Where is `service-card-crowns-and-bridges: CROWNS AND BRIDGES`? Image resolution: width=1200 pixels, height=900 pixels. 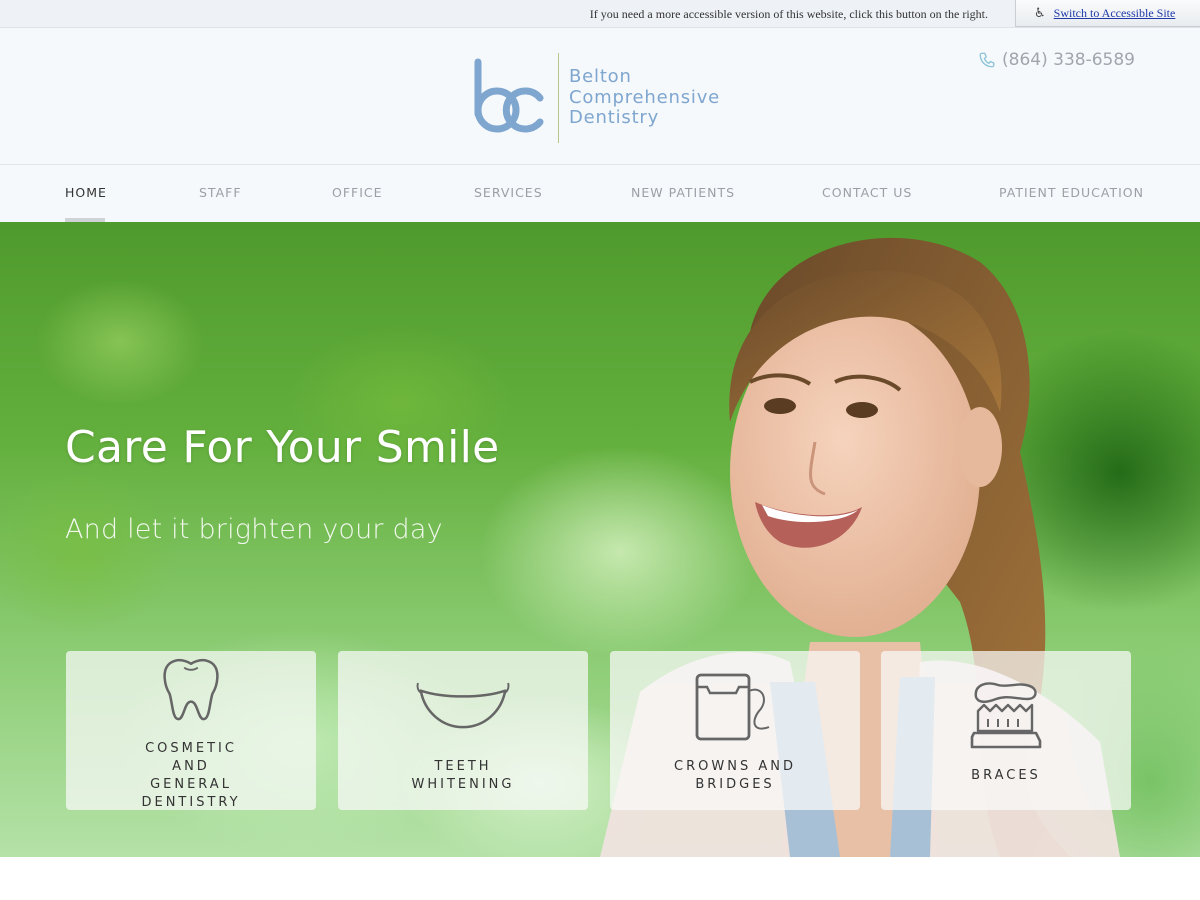
service-card-crowns-and-bridges: CROWNS AND BRIDGES is located at coordinates (735, 730).